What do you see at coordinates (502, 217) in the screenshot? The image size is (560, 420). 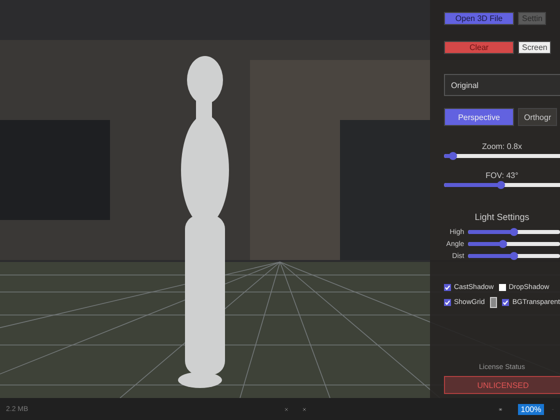 I see `light-settings-heading: Light Settings` at bounding box center [502, 217].